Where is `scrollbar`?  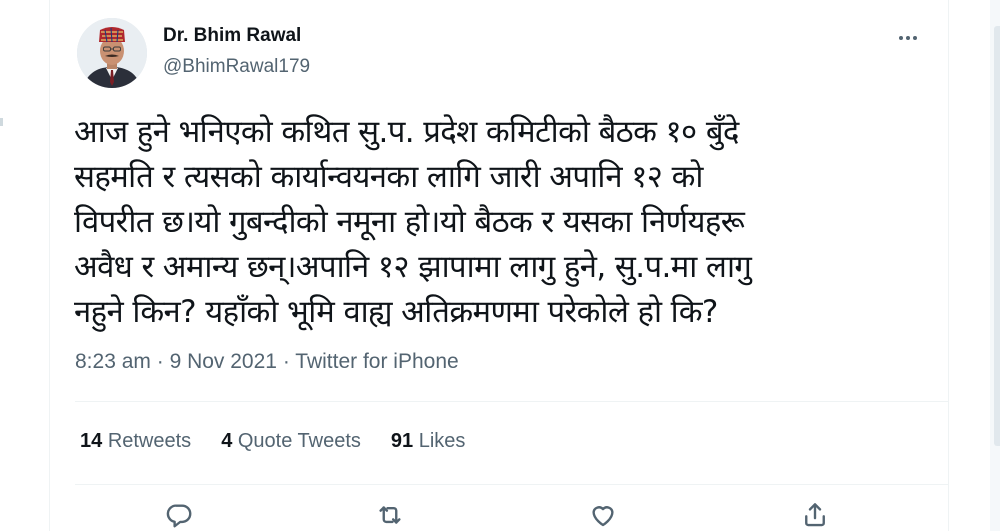 scrollbar is located at coordinates (997, 236).